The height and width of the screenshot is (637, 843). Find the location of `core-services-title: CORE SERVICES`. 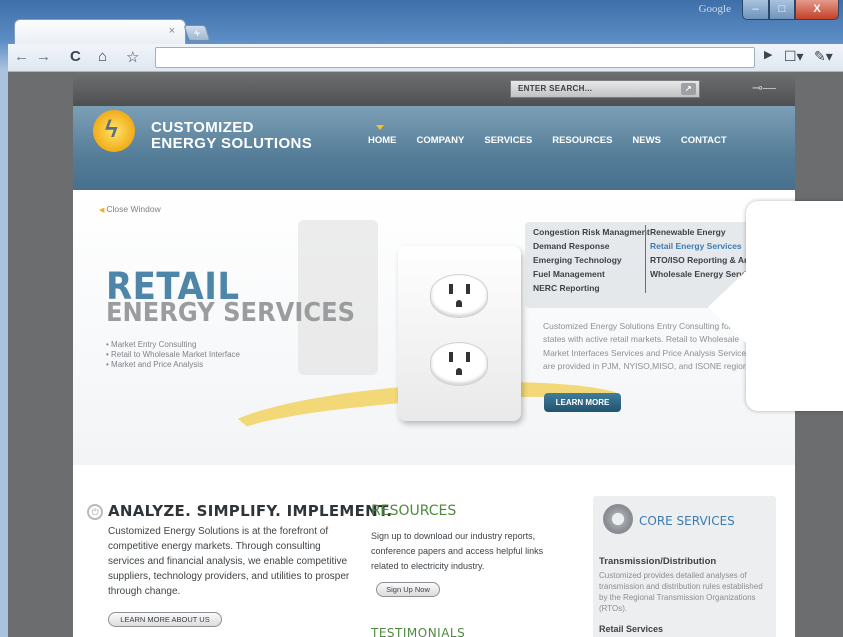

core-services-title: CORE SERVICES is located at coordinates (687, 521).